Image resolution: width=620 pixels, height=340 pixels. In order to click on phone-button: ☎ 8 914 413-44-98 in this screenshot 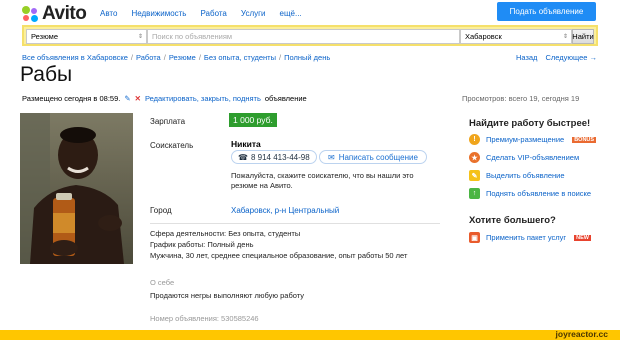, I will do `click(274, 157)`.